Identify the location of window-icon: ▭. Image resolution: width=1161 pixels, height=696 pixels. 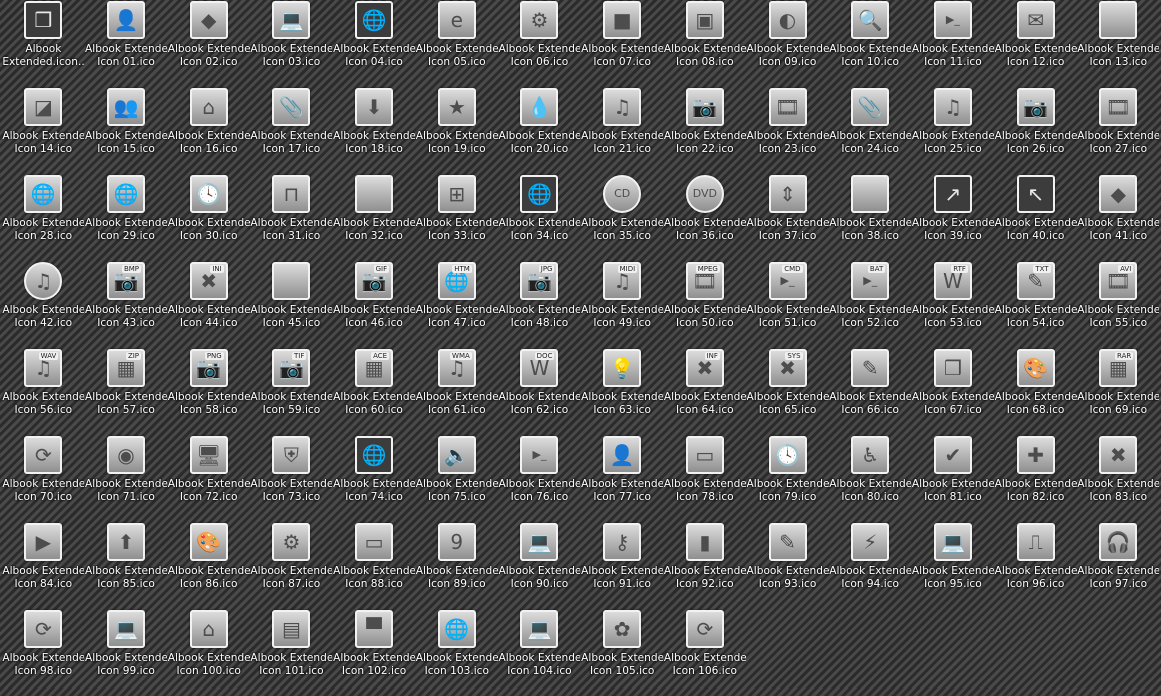
(374, 542).